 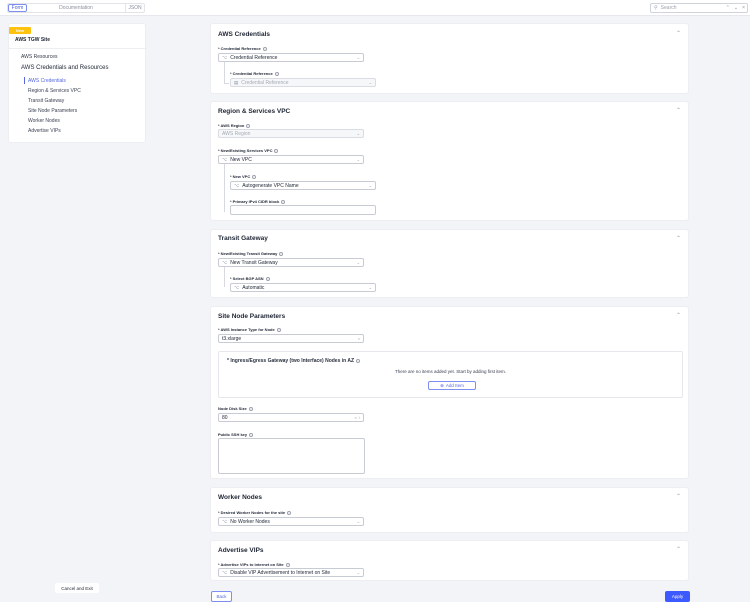 I want to click on ssh-key-textarea, so click(x=291, y=456).